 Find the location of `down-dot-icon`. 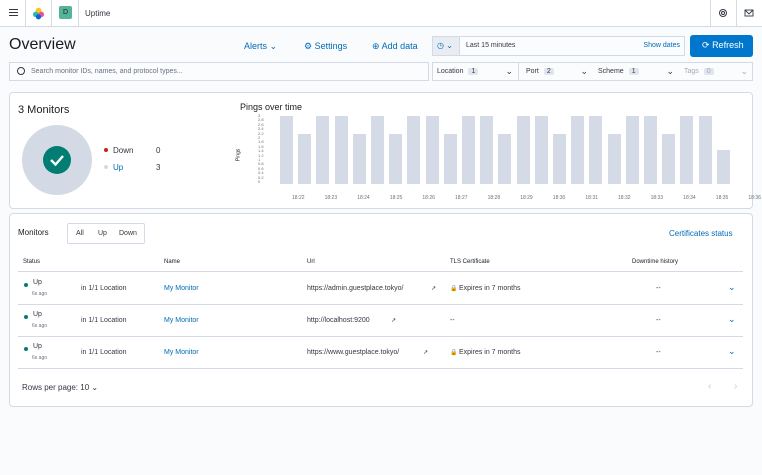

down-dot-icon is located at coordinates (106, 150).